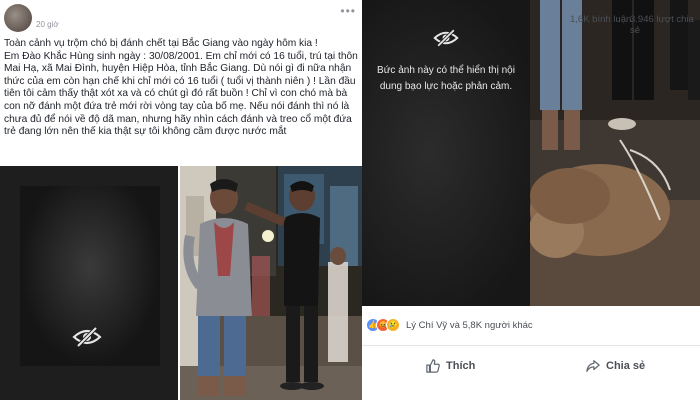 The width and height of the screenshot is (700, 400). I want to click on sad-reaction-icon: 😢, so click(393, 325).